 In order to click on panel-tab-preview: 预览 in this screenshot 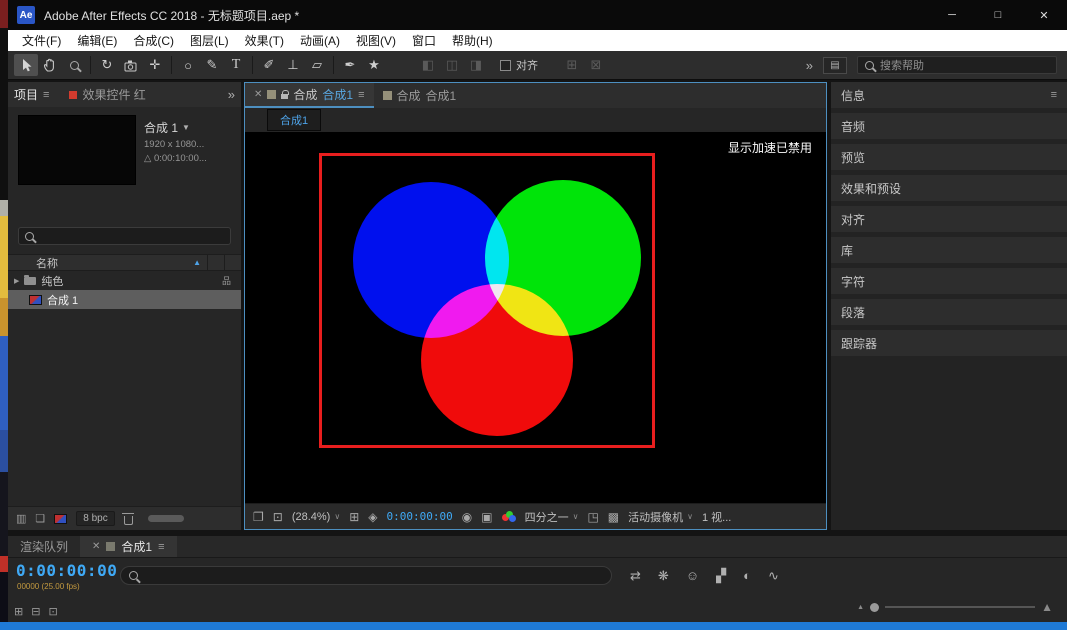, I will do `click(949, 157)`.